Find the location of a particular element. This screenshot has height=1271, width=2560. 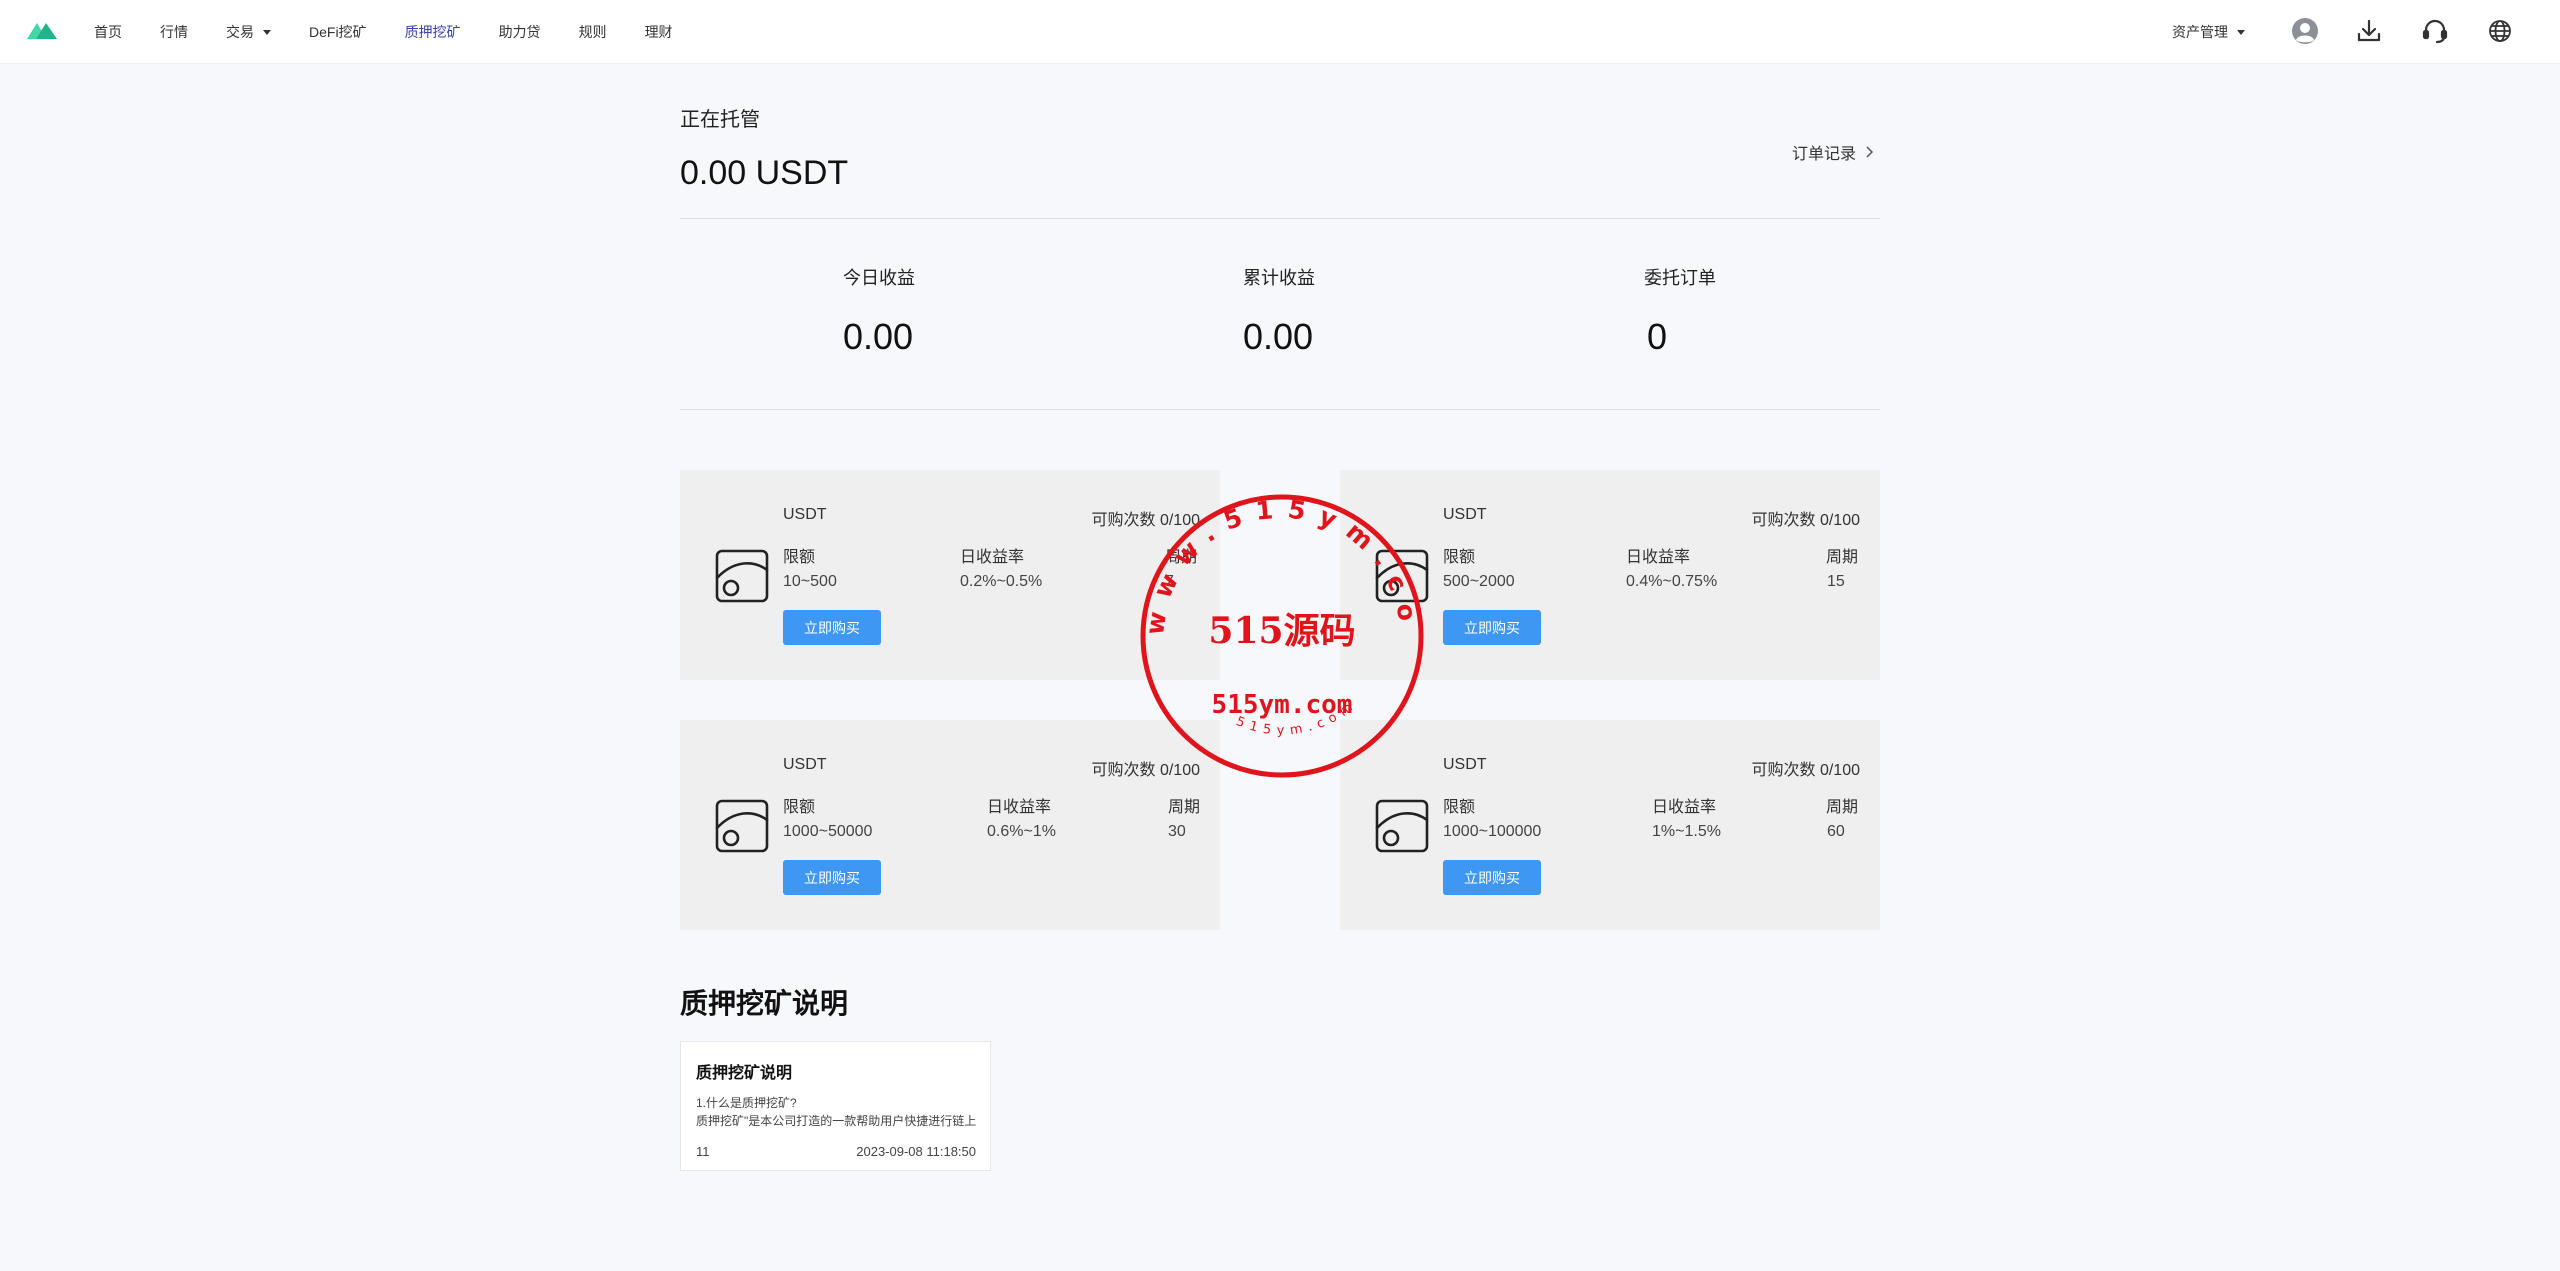

notice-count: 11 is located at coordinates (703, 1151).